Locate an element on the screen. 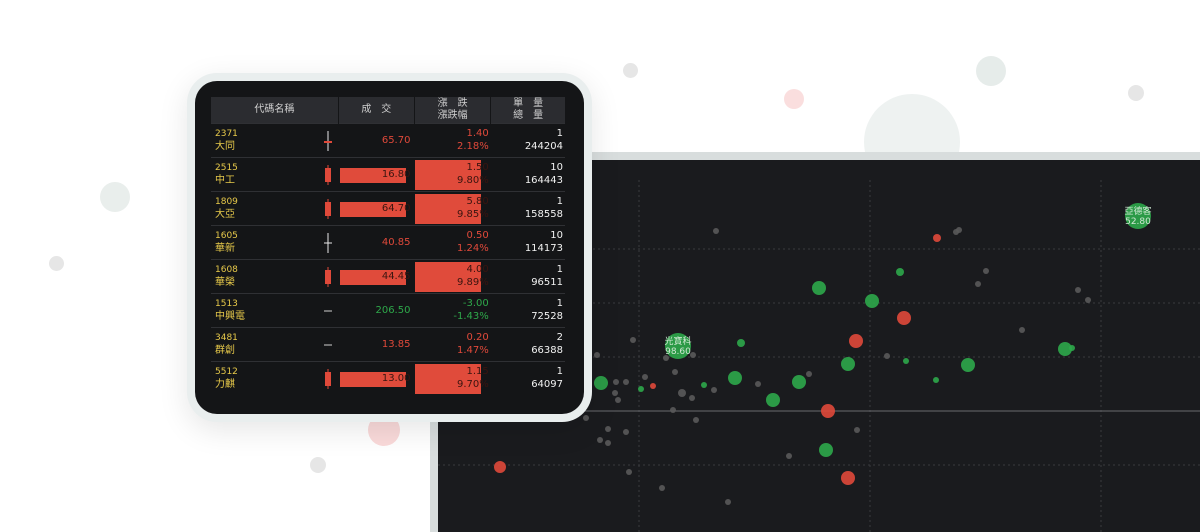 This screenshot has height=532, width=1200. total-volume-value: 244204 is located at coordinates (543, 146).